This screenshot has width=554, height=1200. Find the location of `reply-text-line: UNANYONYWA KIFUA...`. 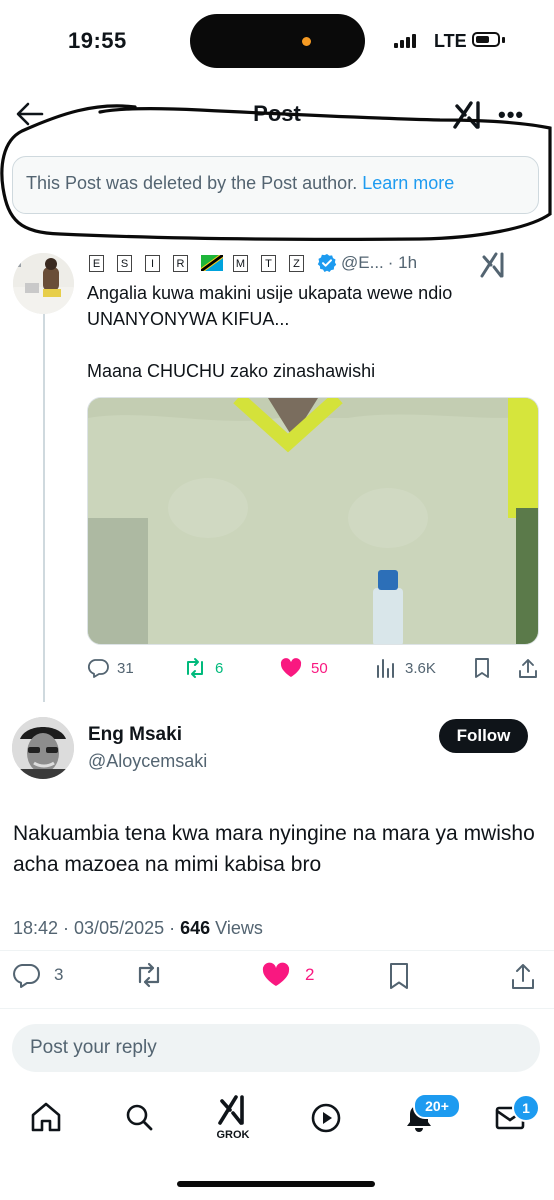

reply-text-line: UNANYONYWA KIFUA... is located at coordinates (188, 319).